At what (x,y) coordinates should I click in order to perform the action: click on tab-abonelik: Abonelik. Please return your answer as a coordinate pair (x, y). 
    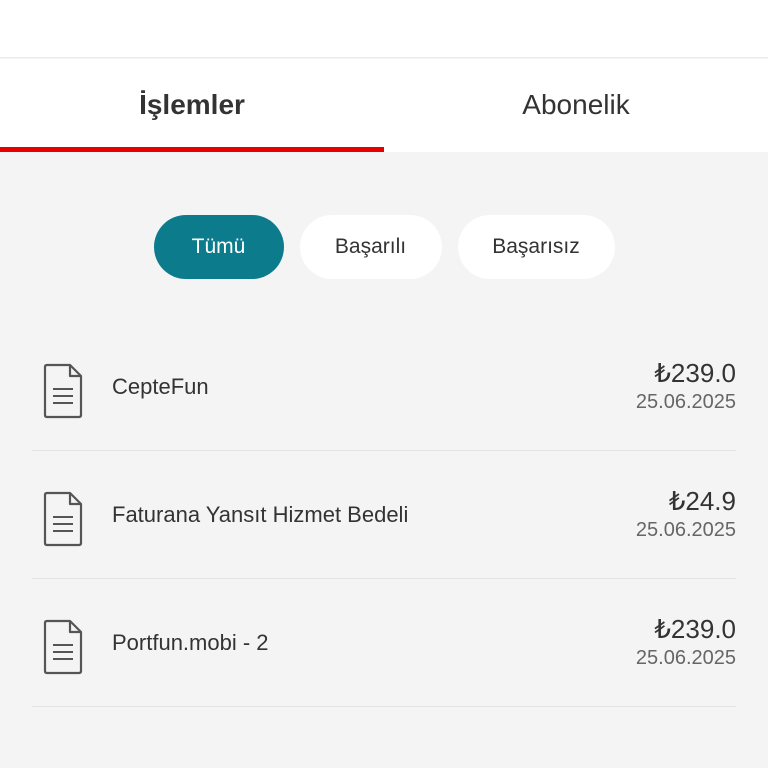
    Looking at the image, I should click on (576, 105).